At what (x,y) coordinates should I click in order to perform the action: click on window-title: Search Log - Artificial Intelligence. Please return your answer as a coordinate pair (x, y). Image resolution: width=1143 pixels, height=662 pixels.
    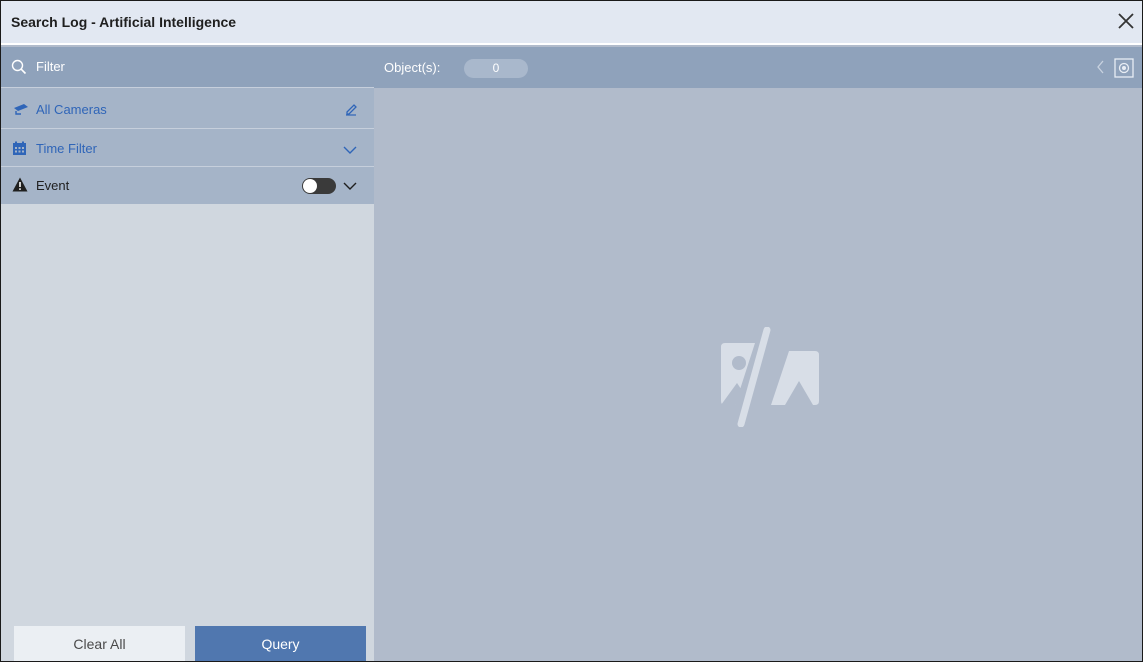
    Looking at the image, I should click on (124, 22).